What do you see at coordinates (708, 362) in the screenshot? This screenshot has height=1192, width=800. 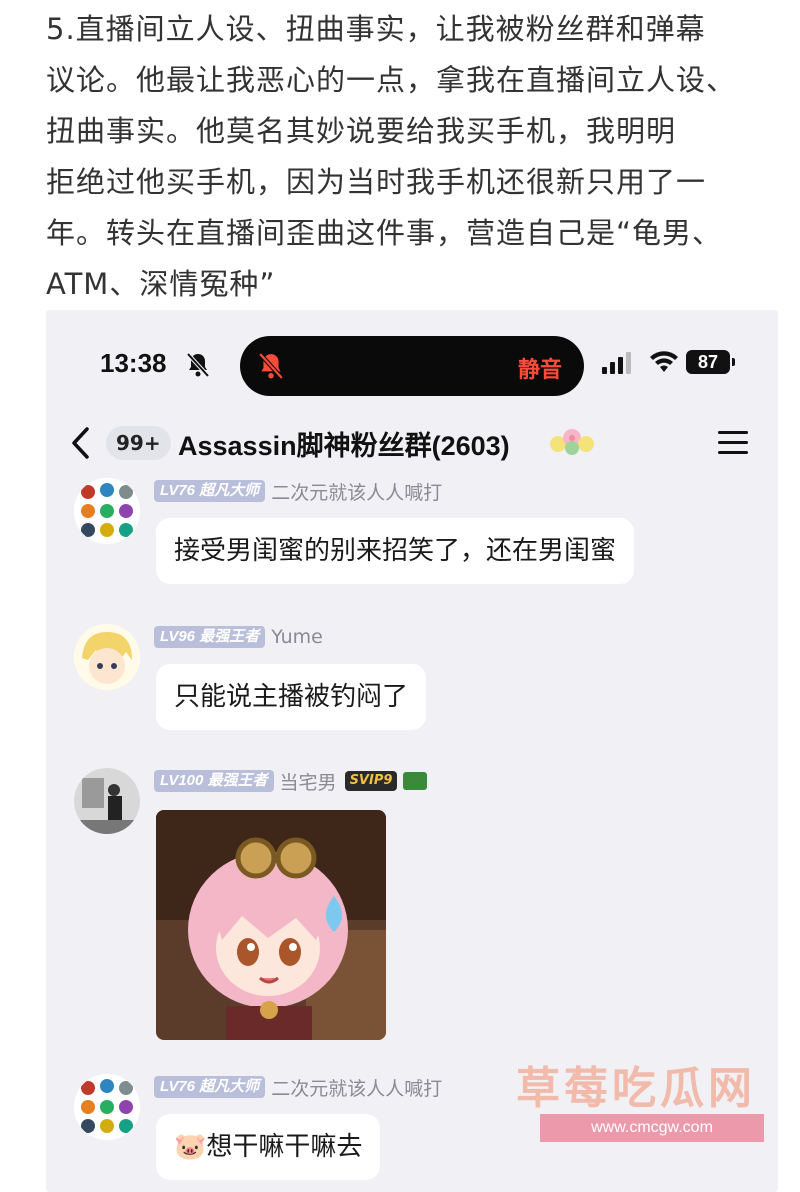 I see `battery-indicator: 87` at bounding box center [708, 362].